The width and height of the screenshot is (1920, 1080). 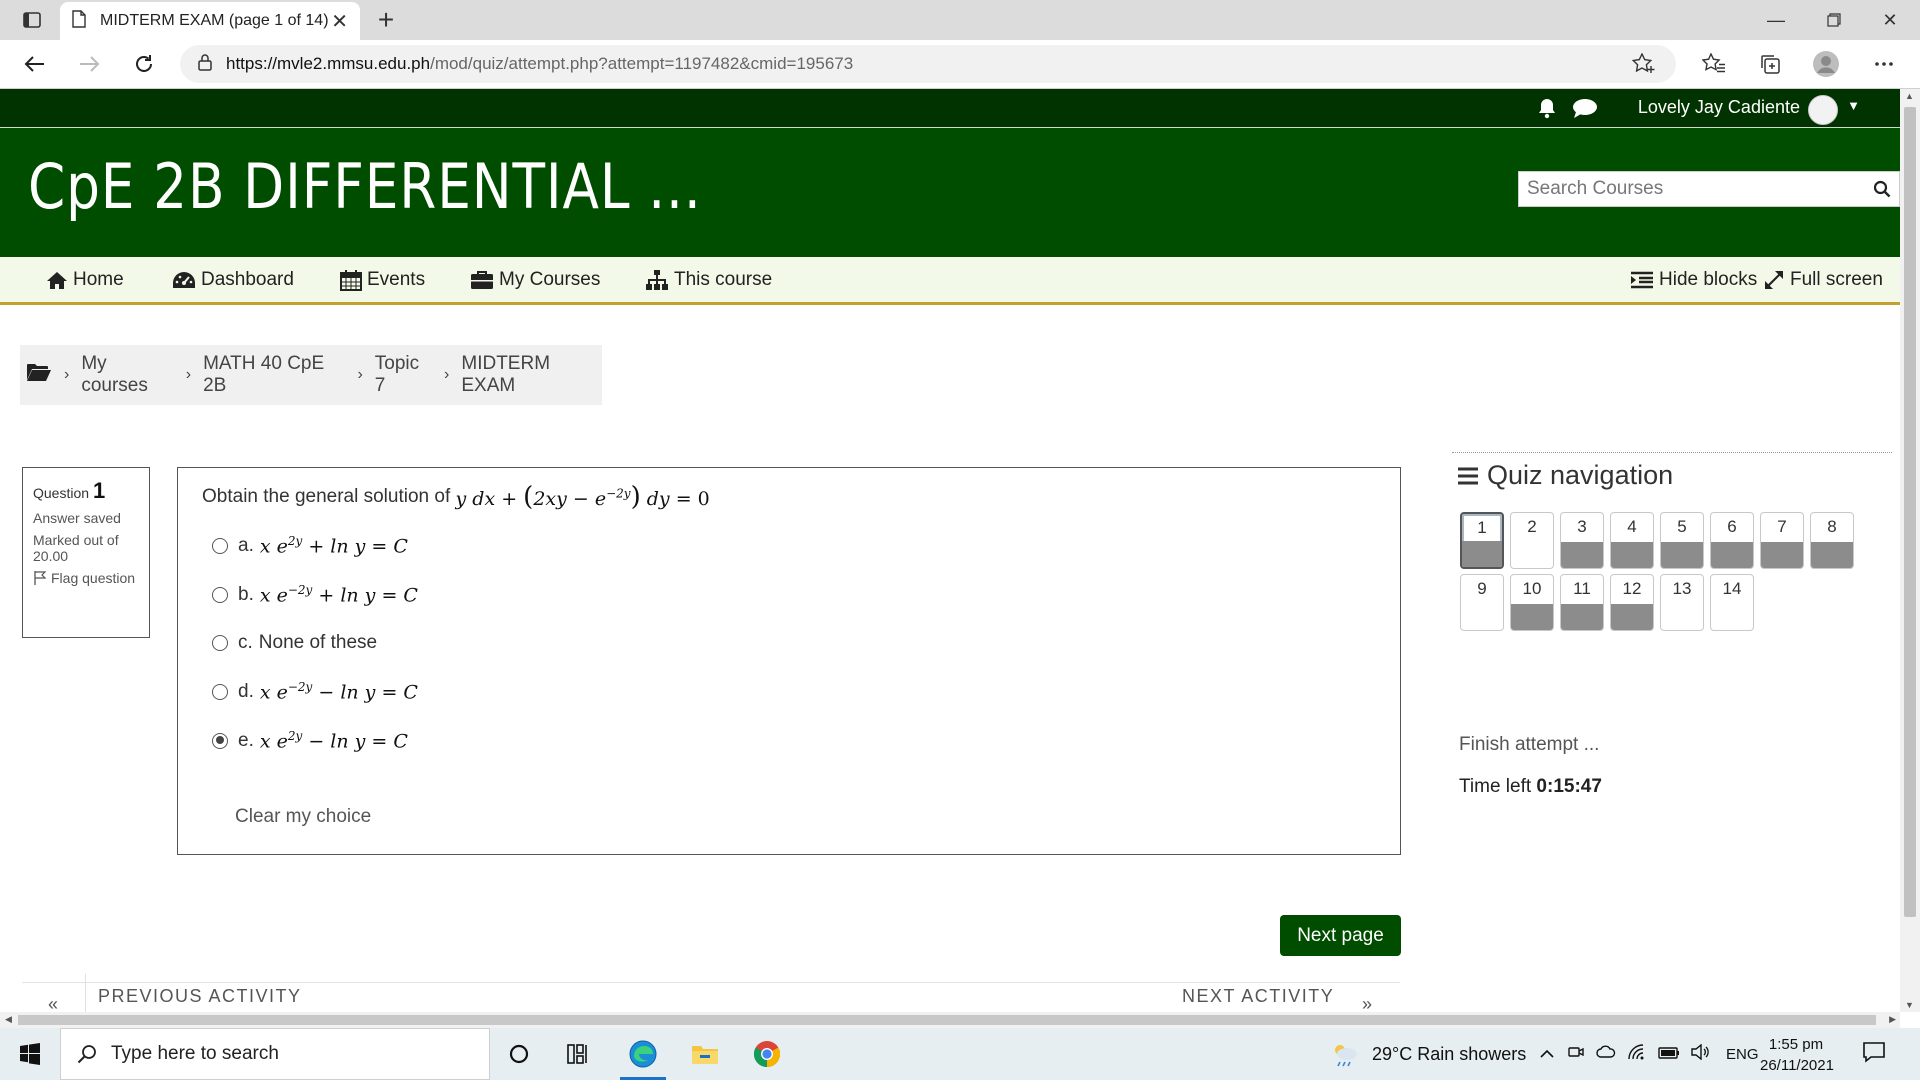 I want to click on battery-icon, so click(x=1669, y=1054).